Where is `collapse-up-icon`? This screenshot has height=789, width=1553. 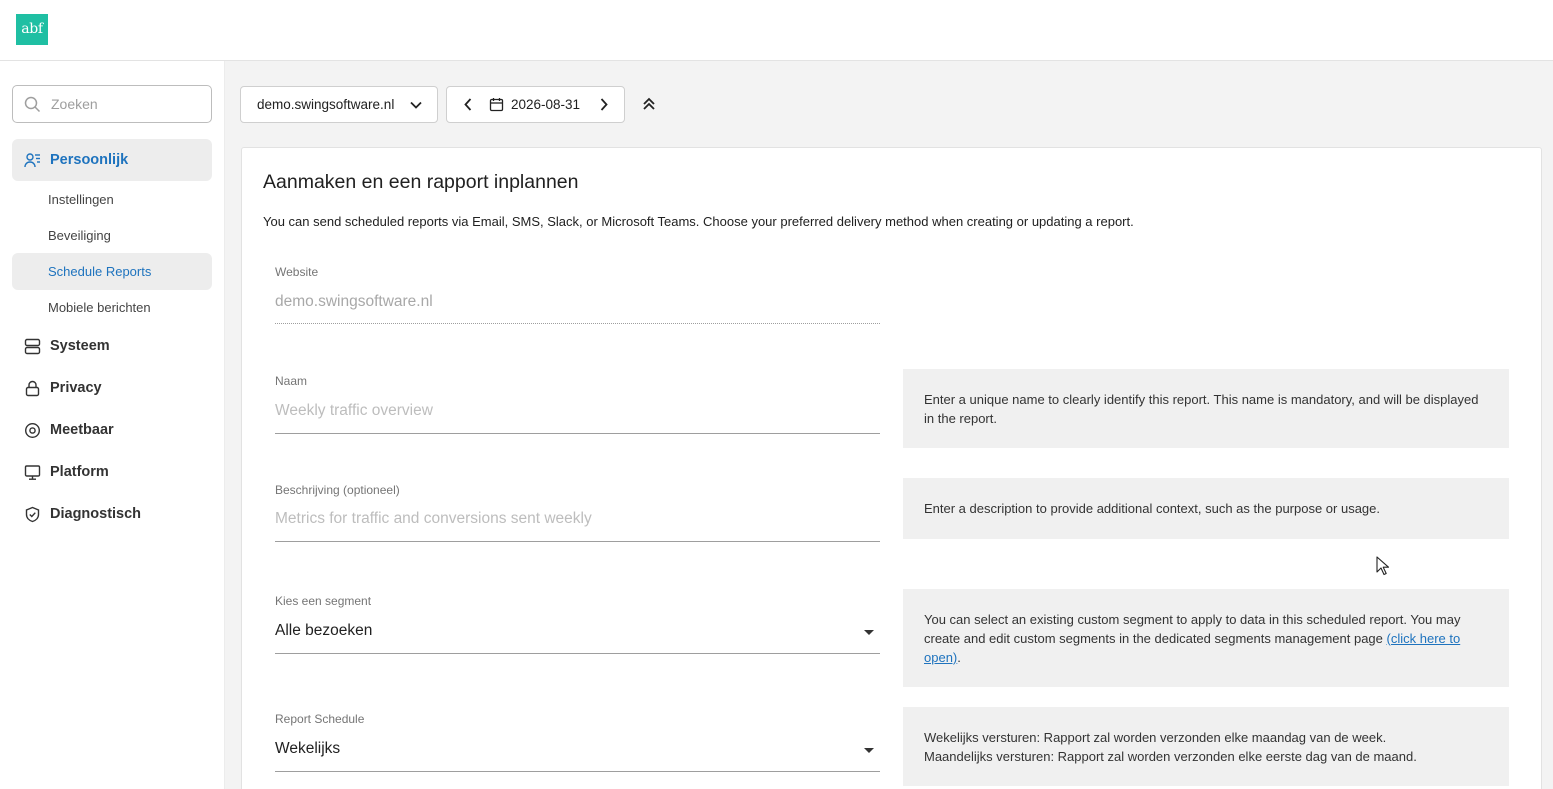
collapse-up-icon is located at coordinates (649, 104).